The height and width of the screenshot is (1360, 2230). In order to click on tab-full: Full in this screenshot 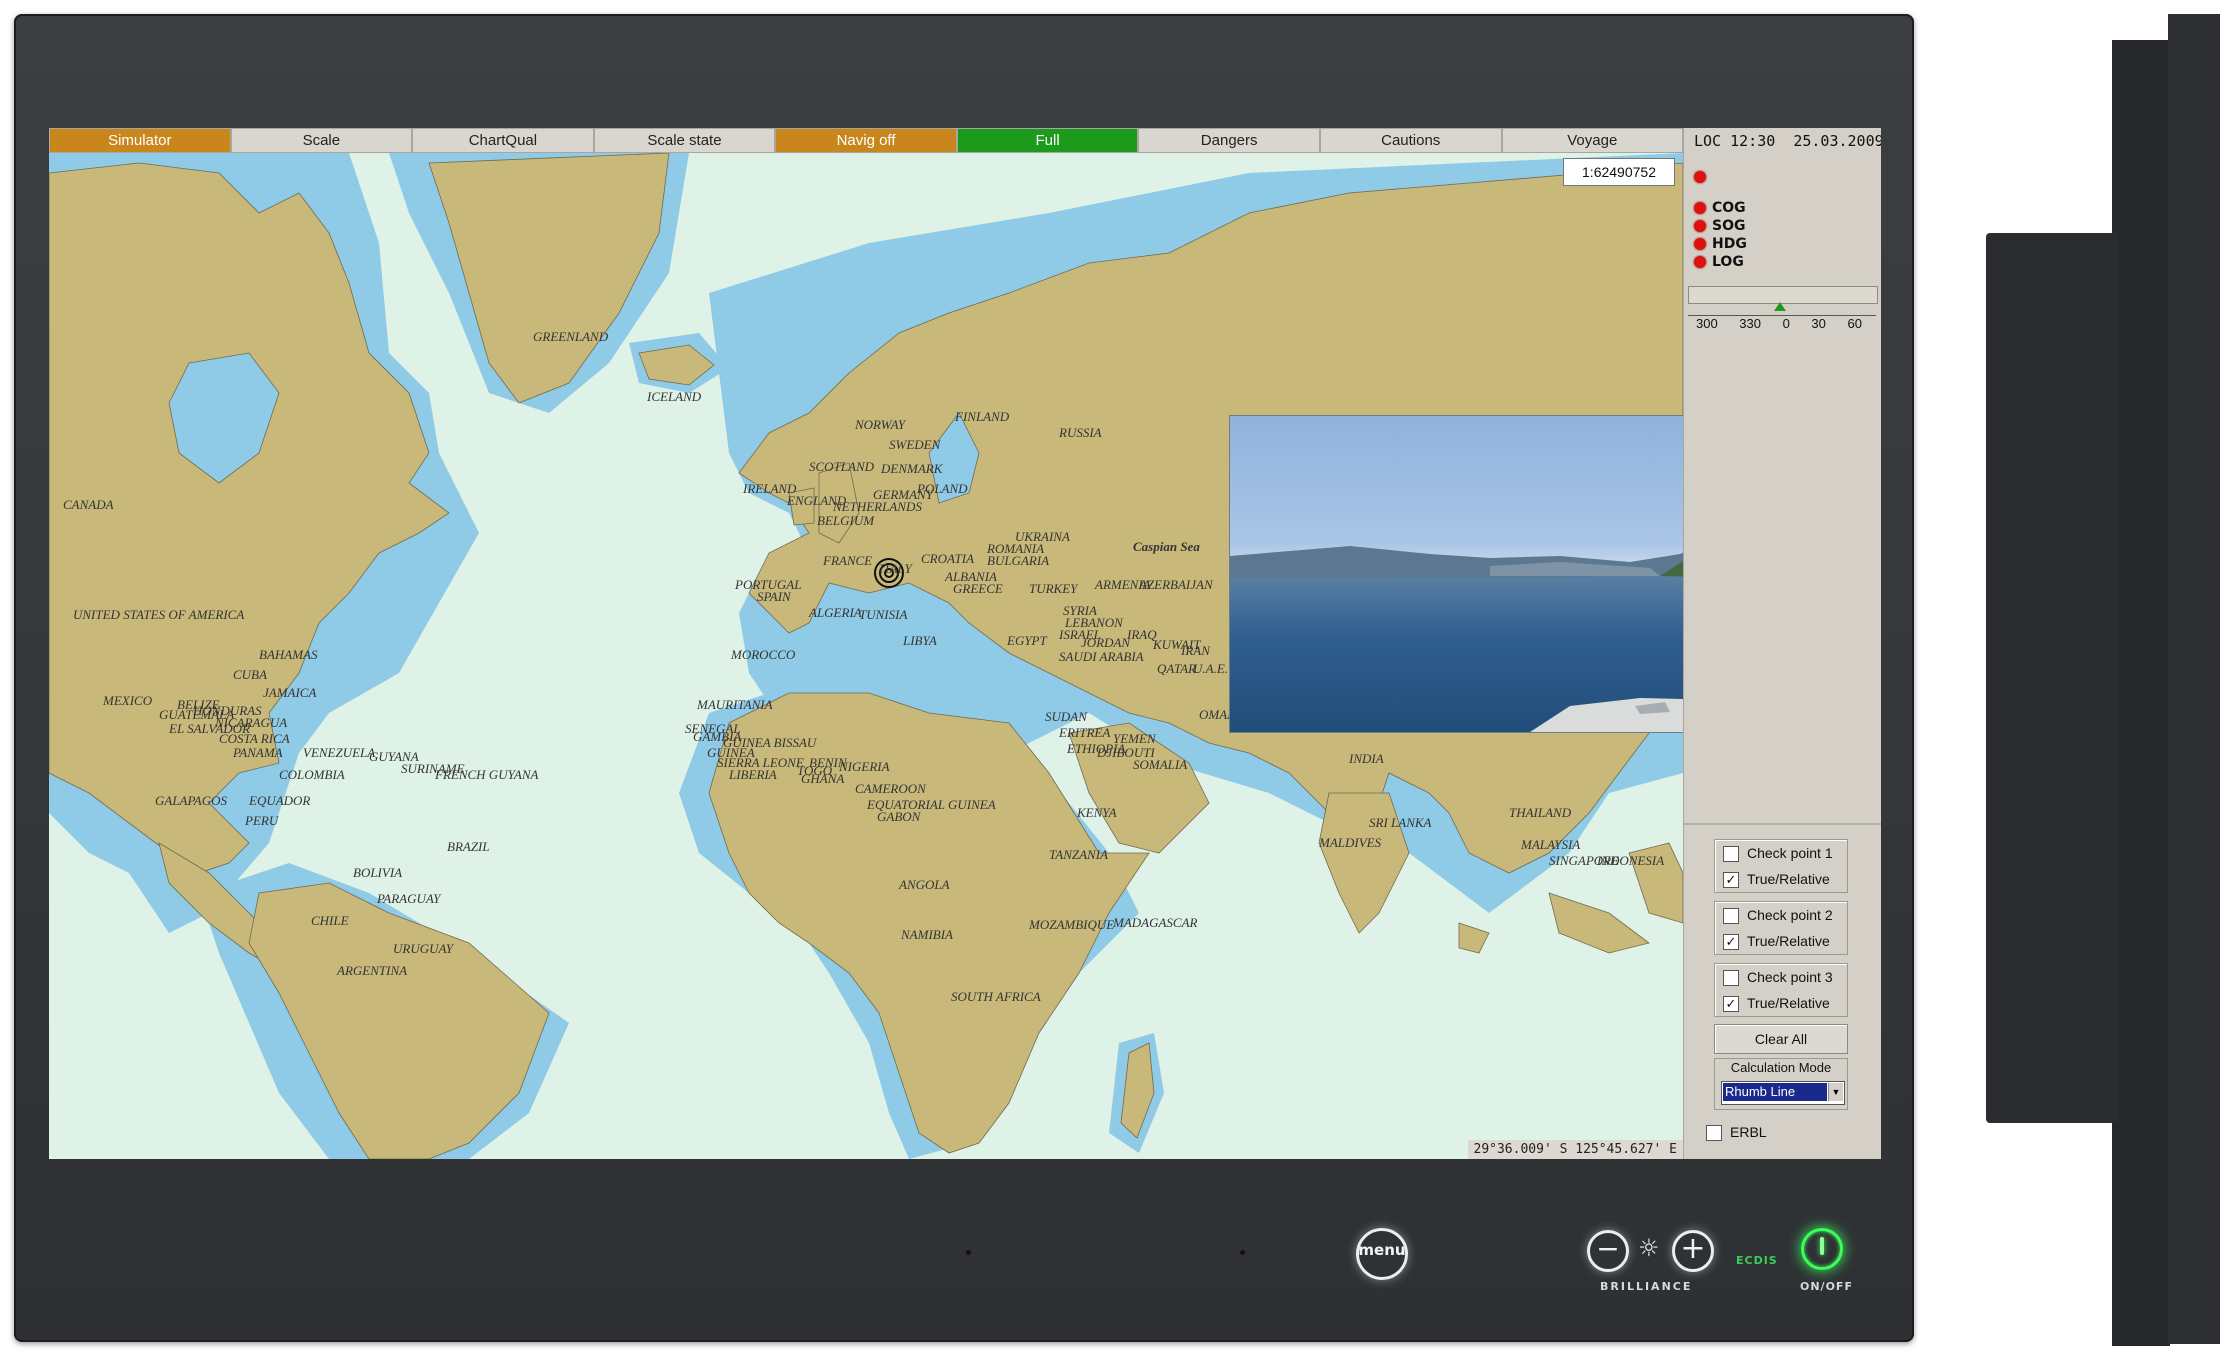, I will do `click(1047, 140)`.